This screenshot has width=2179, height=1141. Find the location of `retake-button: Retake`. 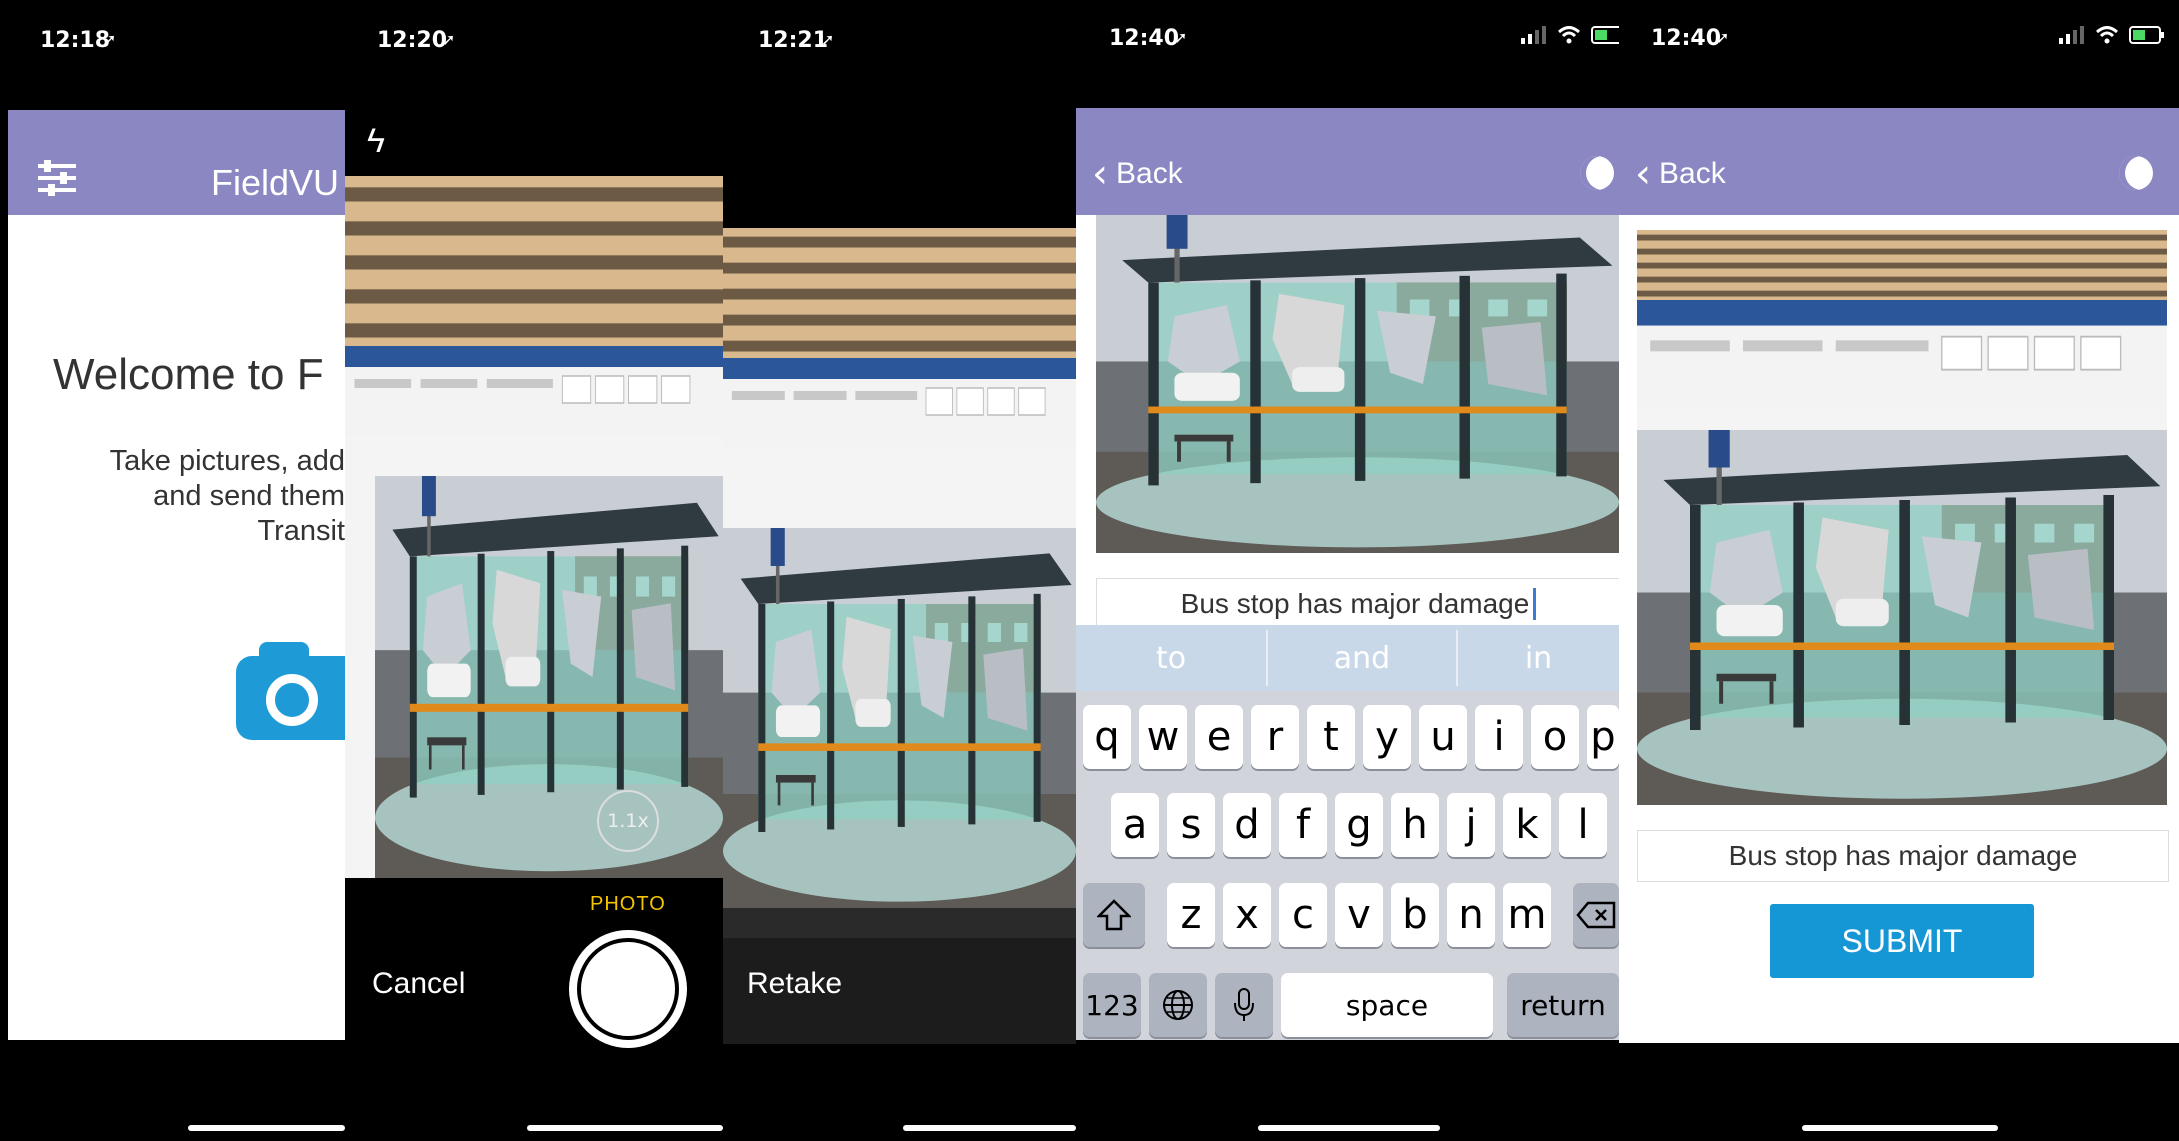

retake-button: Retake is located at coordinates (794, 984).